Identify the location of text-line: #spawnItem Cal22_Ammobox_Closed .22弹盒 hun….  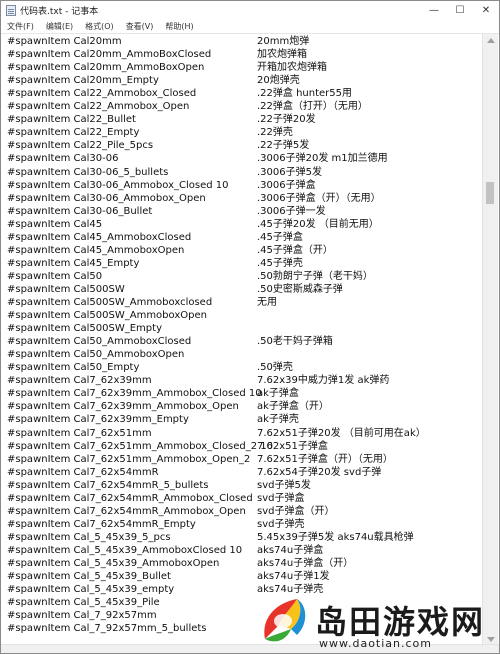
(242, 93).